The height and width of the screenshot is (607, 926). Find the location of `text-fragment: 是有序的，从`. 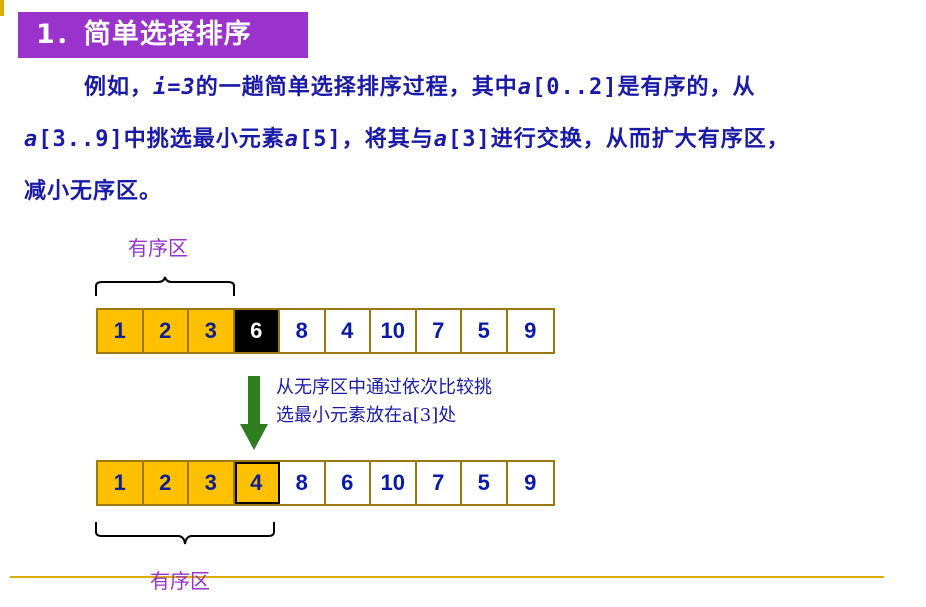

text-fragment: 是有序的，从 is located at coordinates (686, 87).